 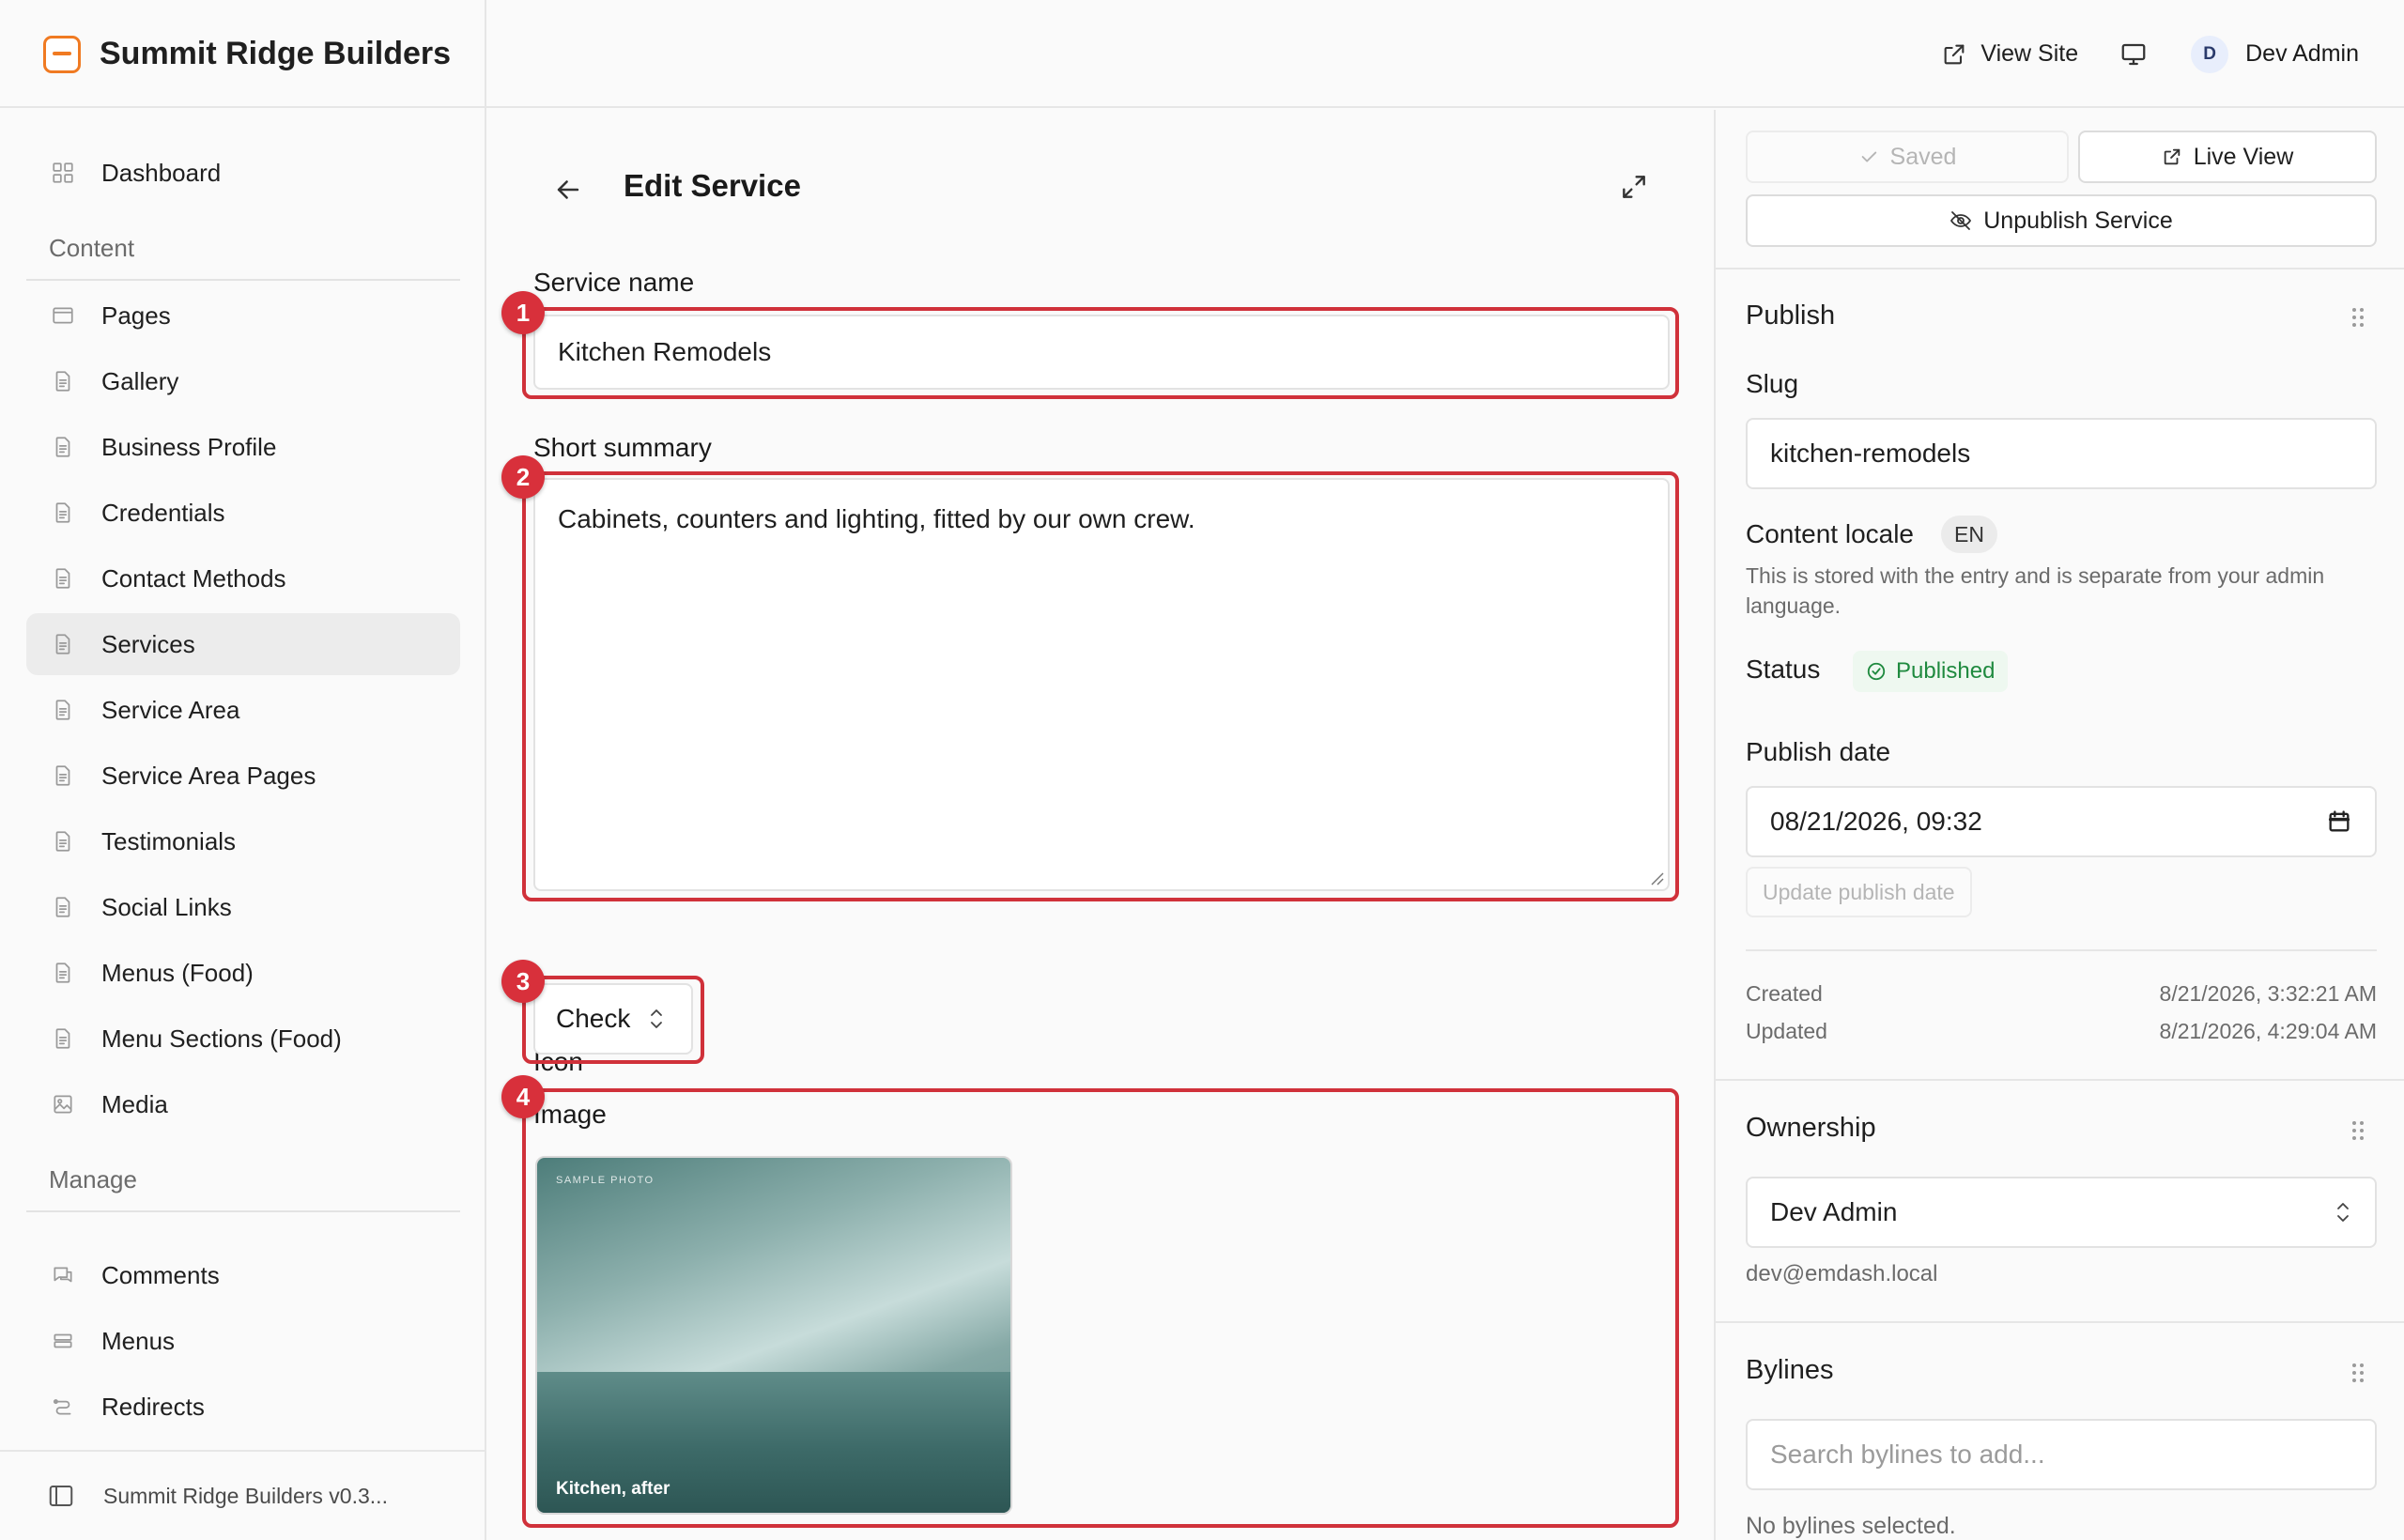 I want to click on status-badge: Published, so click(x=1931, y=671).